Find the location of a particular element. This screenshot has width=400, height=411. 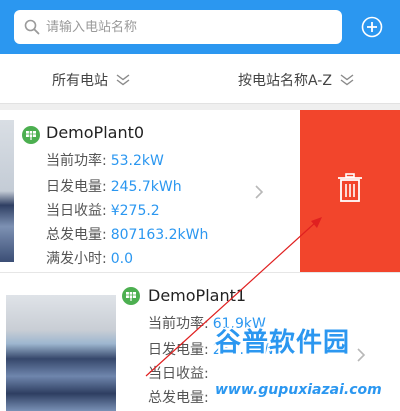

watermark-brand: 谷普软件园 is located at coordinates (283, 343).